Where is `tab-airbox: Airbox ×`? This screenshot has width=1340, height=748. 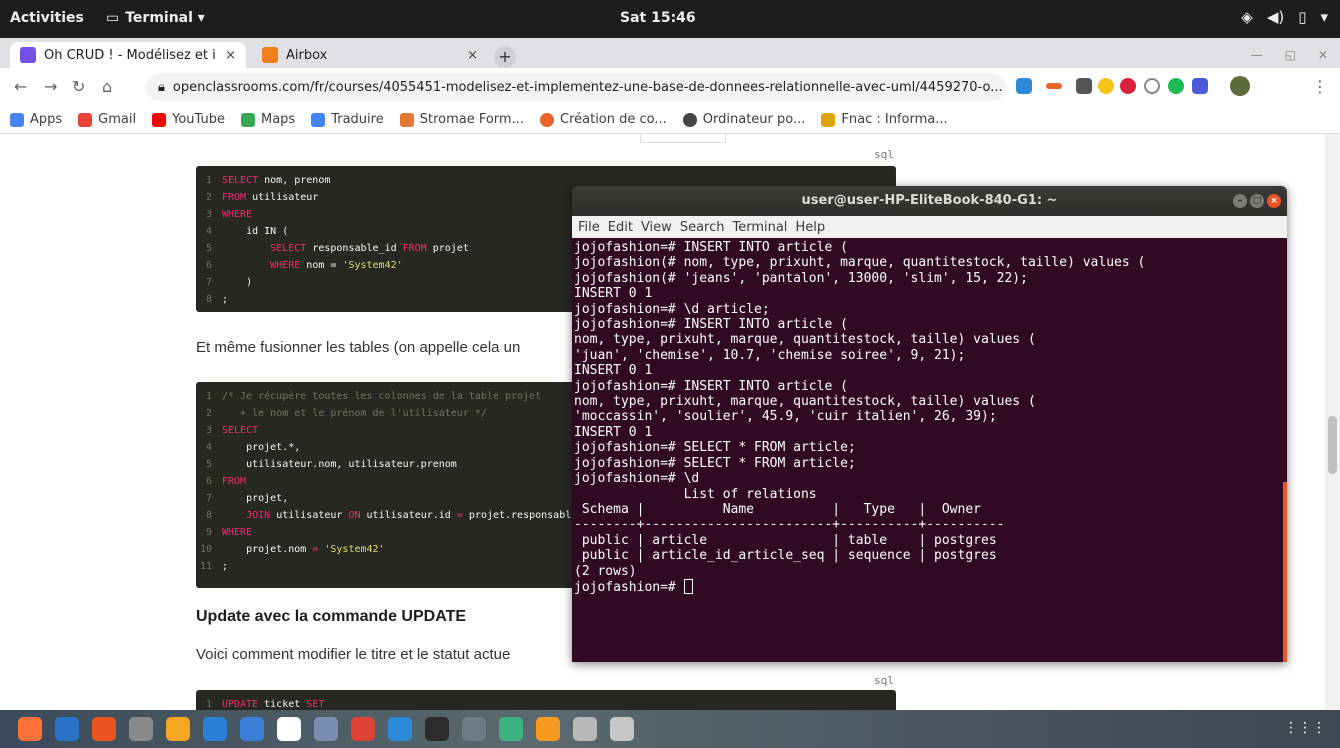
tab-airbox: Airbox × is located at coordinates (370, 55).